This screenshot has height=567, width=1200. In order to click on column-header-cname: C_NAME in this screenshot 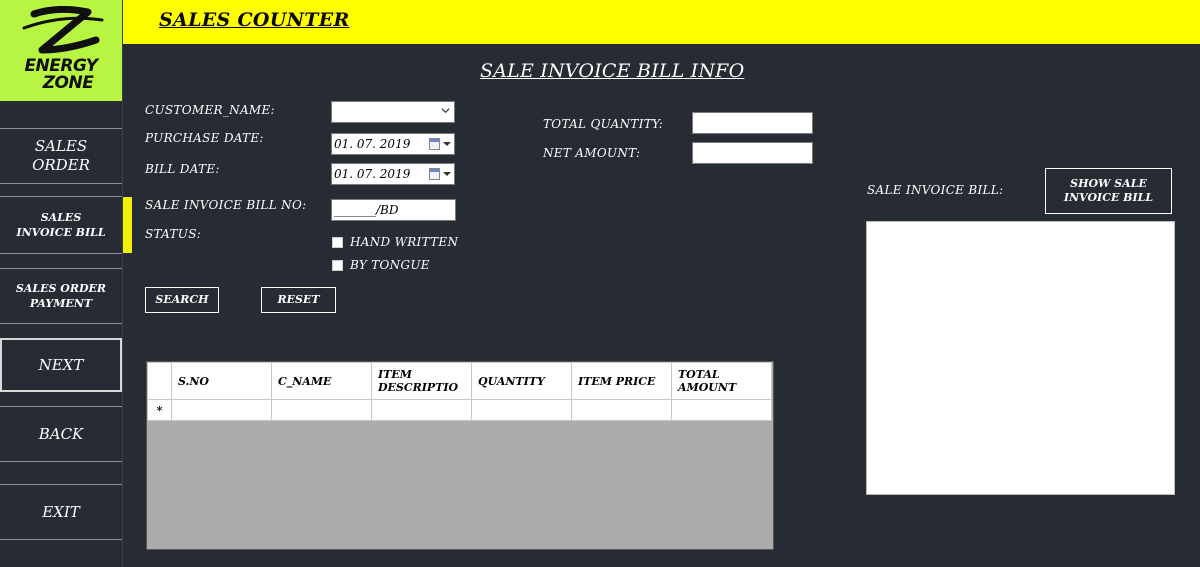, I will do `click(321, 381)`.